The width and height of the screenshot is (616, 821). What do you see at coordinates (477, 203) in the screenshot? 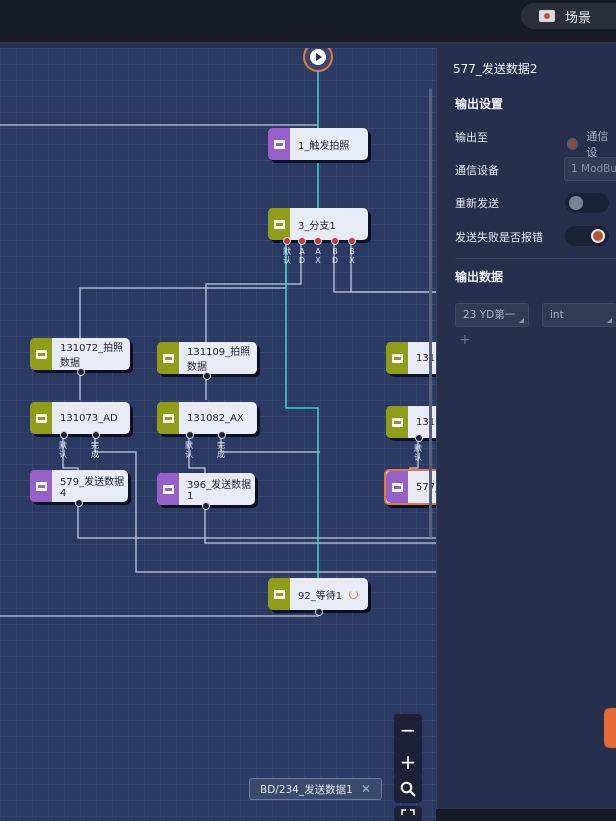
I see `resend-label: 重新发送` at bounding box center [477, 203].